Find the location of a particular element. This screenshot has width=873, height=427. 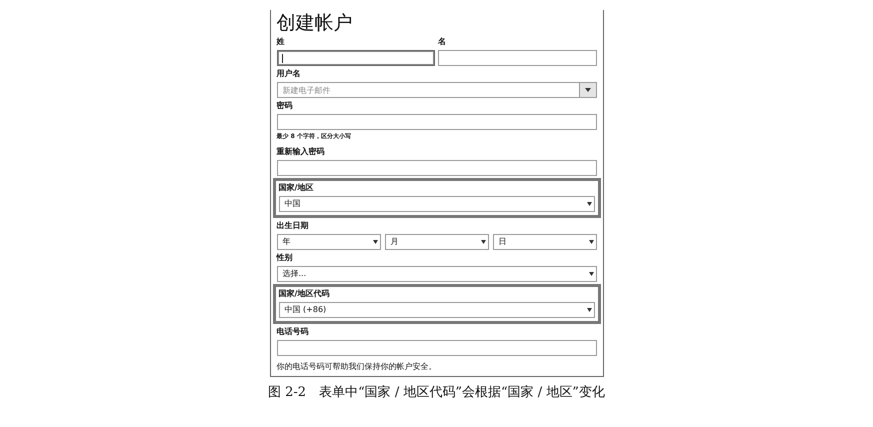

field-label: 姓 is located at coordinates (281, 42).